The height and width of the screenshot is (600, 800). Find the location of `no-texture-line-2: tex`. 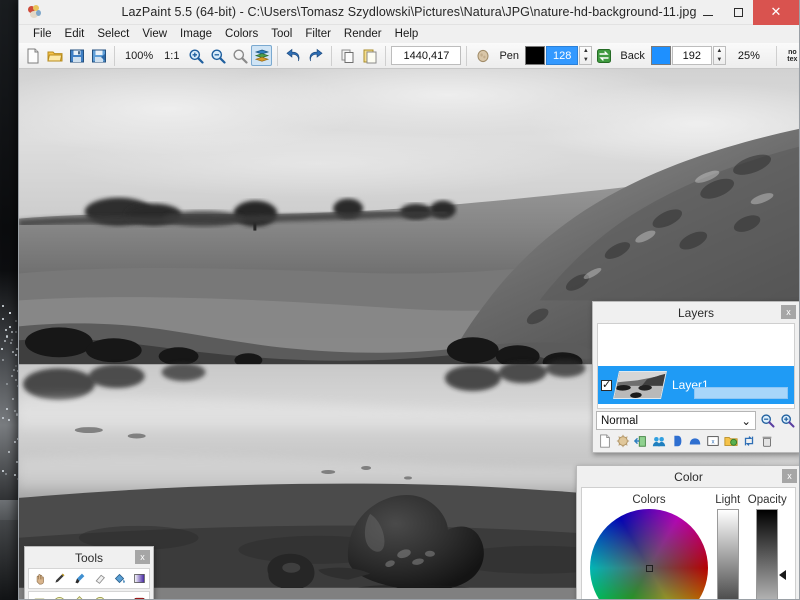

no-texture-line-2: tex is located at coordinates (792, 59).